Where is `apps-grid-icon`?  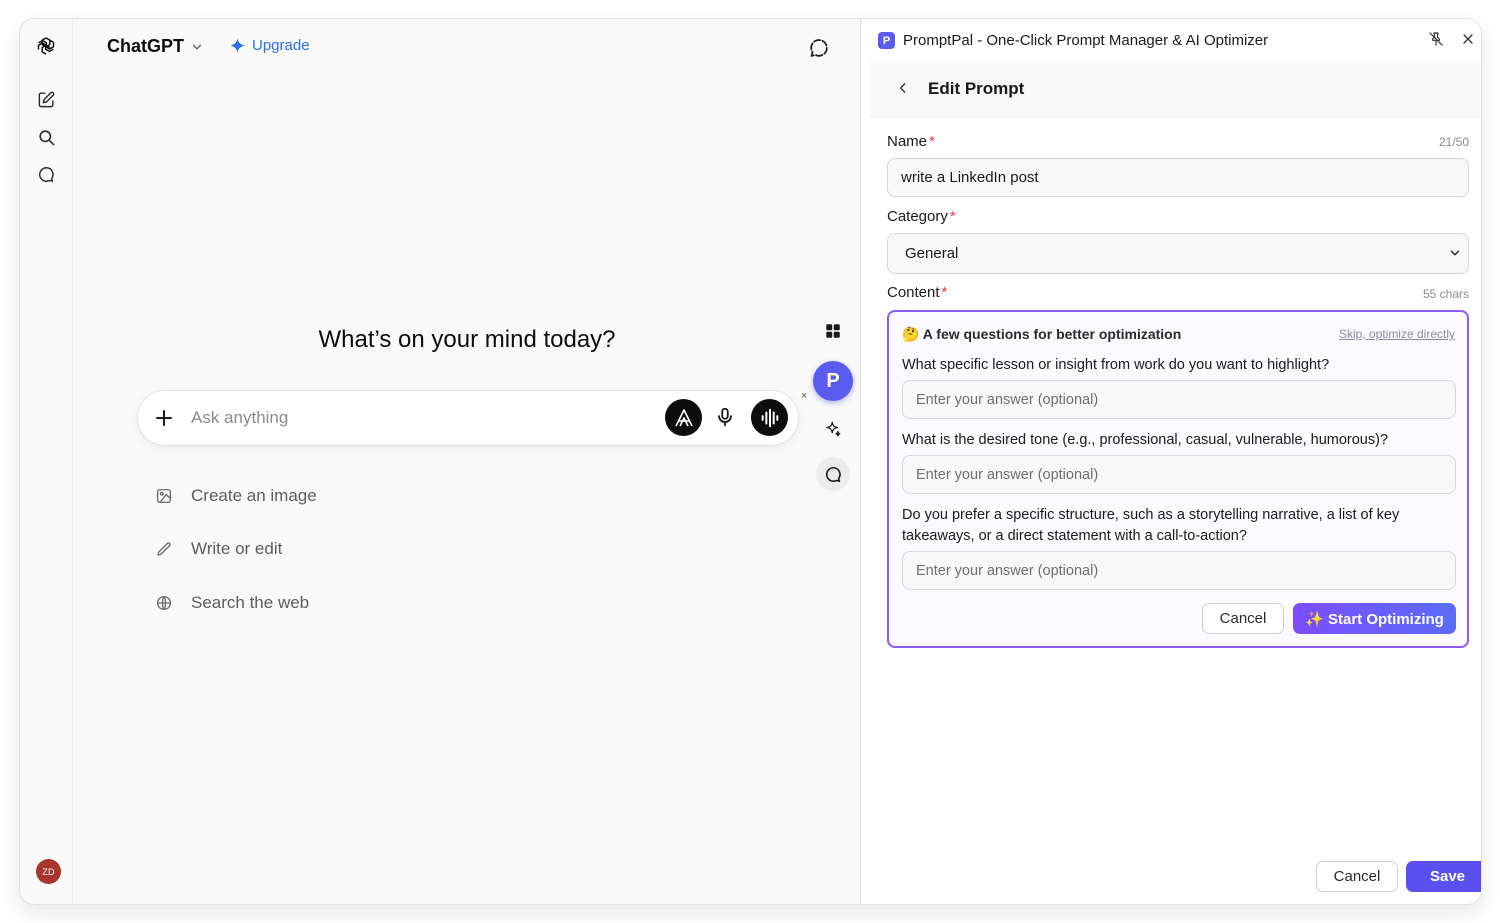
apps-grid-icon is located at coordinates (833, 331).